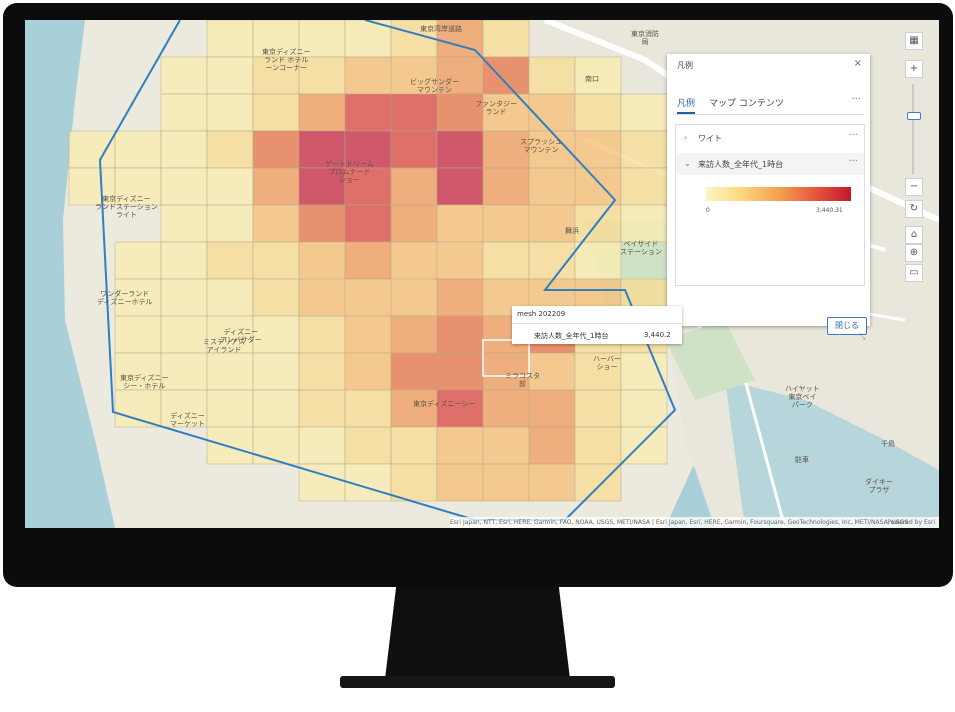  I want to click on chevron-down-icon: ⌄, so click(687, 163).